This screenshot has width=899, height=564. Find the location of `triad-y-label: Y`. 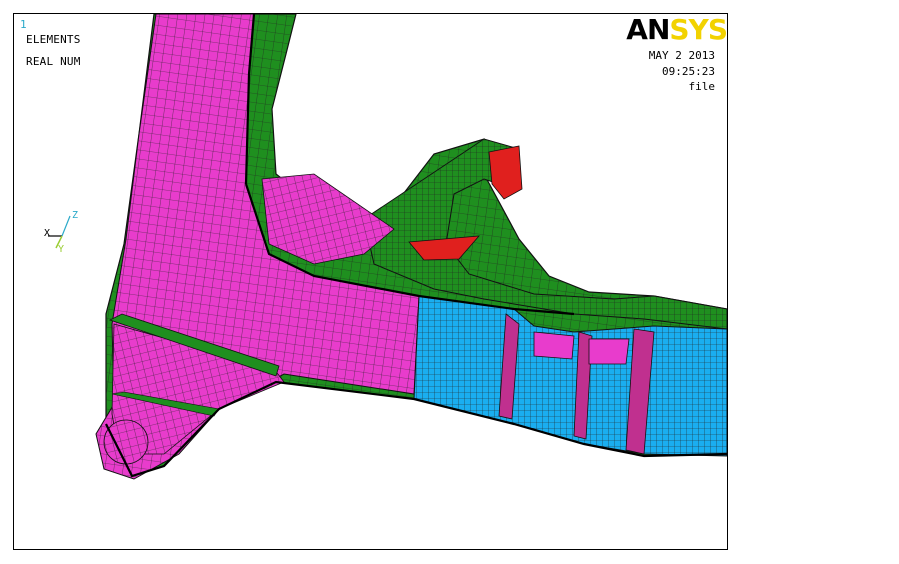

triad-y-label: Y is located at coordinates (61, 249).